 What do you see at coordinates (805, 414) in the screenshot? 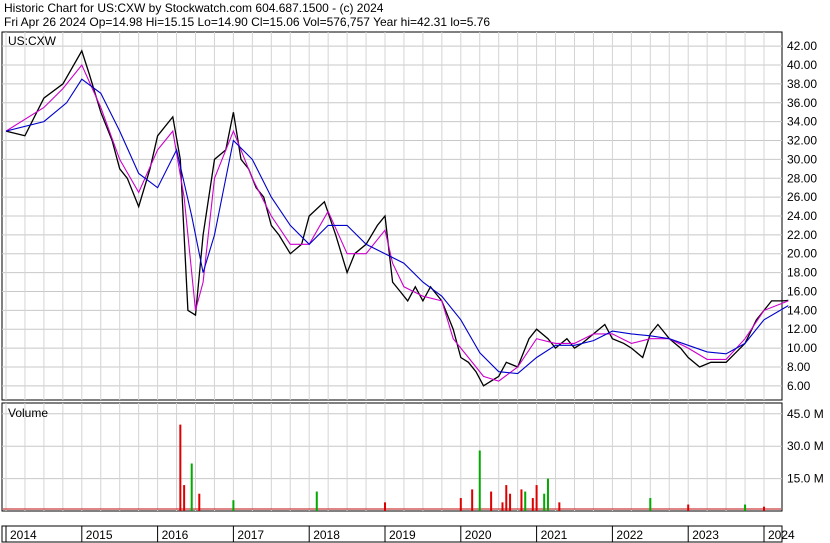
I see `volume-tick-label: 45.0 M` at bounding box center [805, 414].